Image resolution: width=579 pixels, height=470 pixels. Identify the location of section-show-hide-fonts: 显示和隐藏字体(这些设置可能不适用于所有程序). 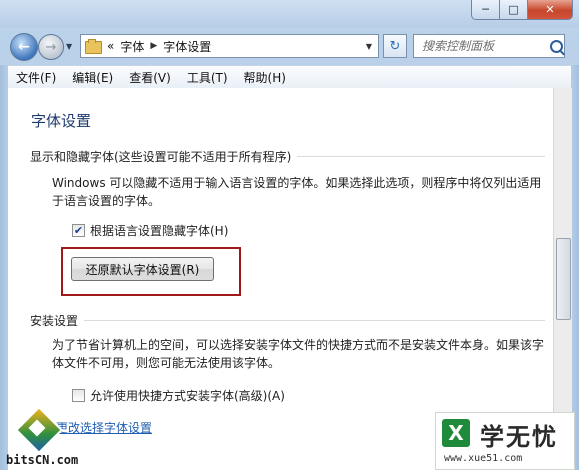
(287, 156).